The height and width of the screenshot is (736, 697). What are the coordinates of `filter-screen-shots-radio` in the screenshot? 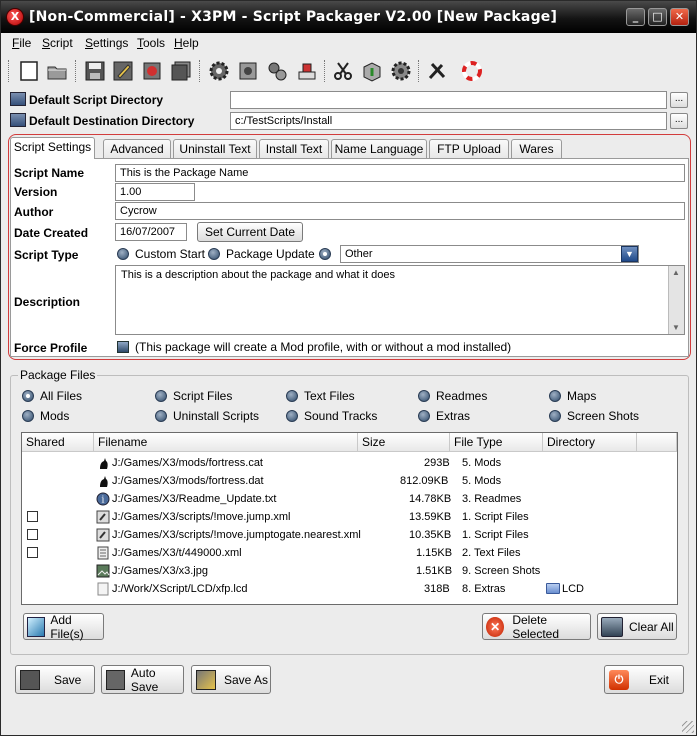 It's located at (555, 416).